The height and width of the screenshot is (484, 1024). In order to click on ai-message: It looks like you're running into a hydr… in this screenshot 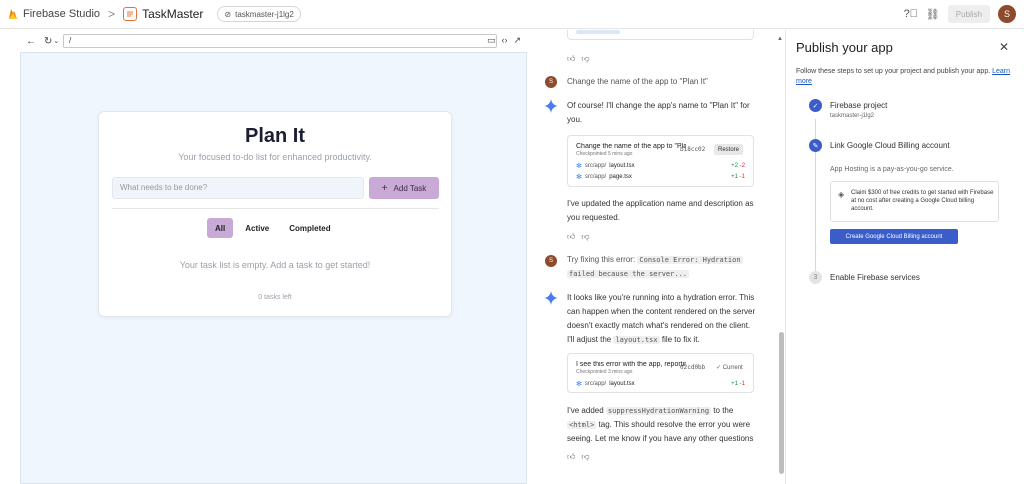, I will do `click(661, 319)`.